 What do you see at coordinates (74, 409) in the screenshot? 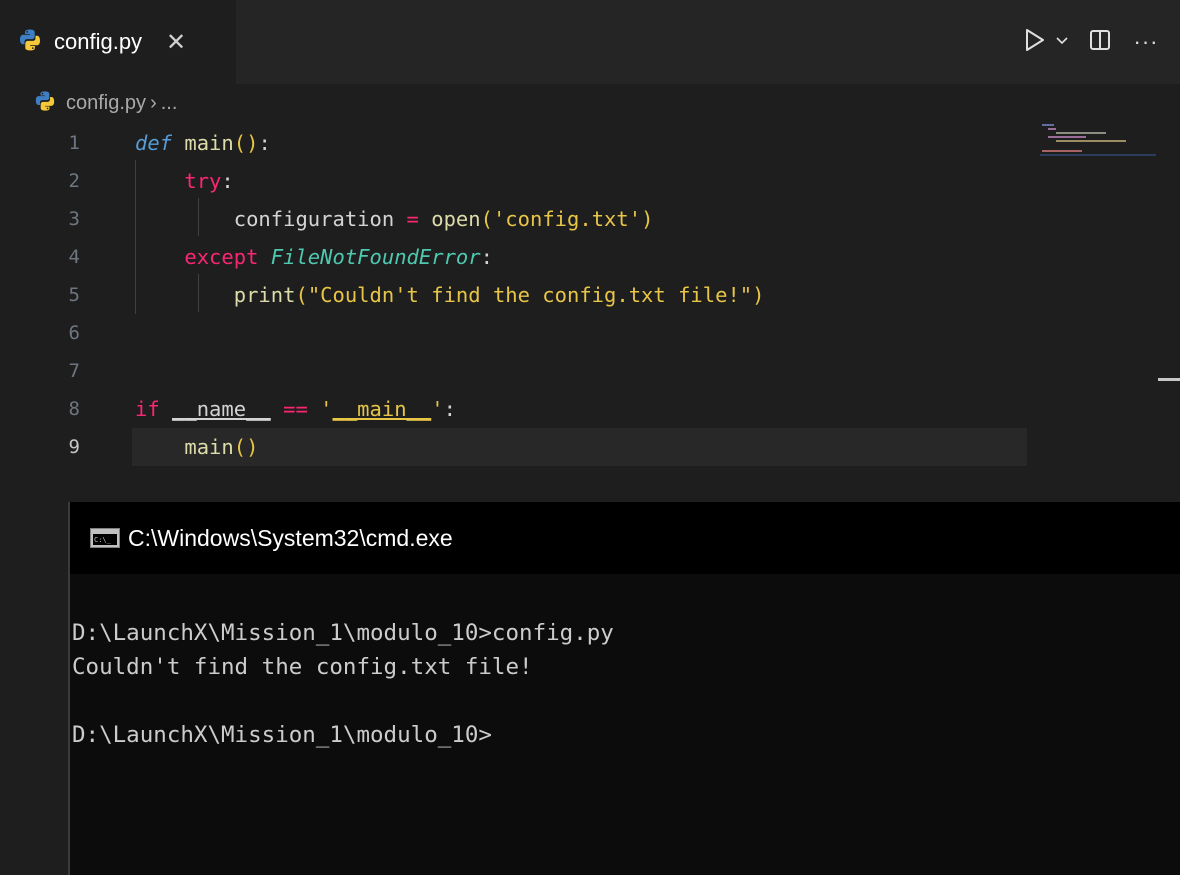
I see `line-number: 8` at bounding box center [74, 409].